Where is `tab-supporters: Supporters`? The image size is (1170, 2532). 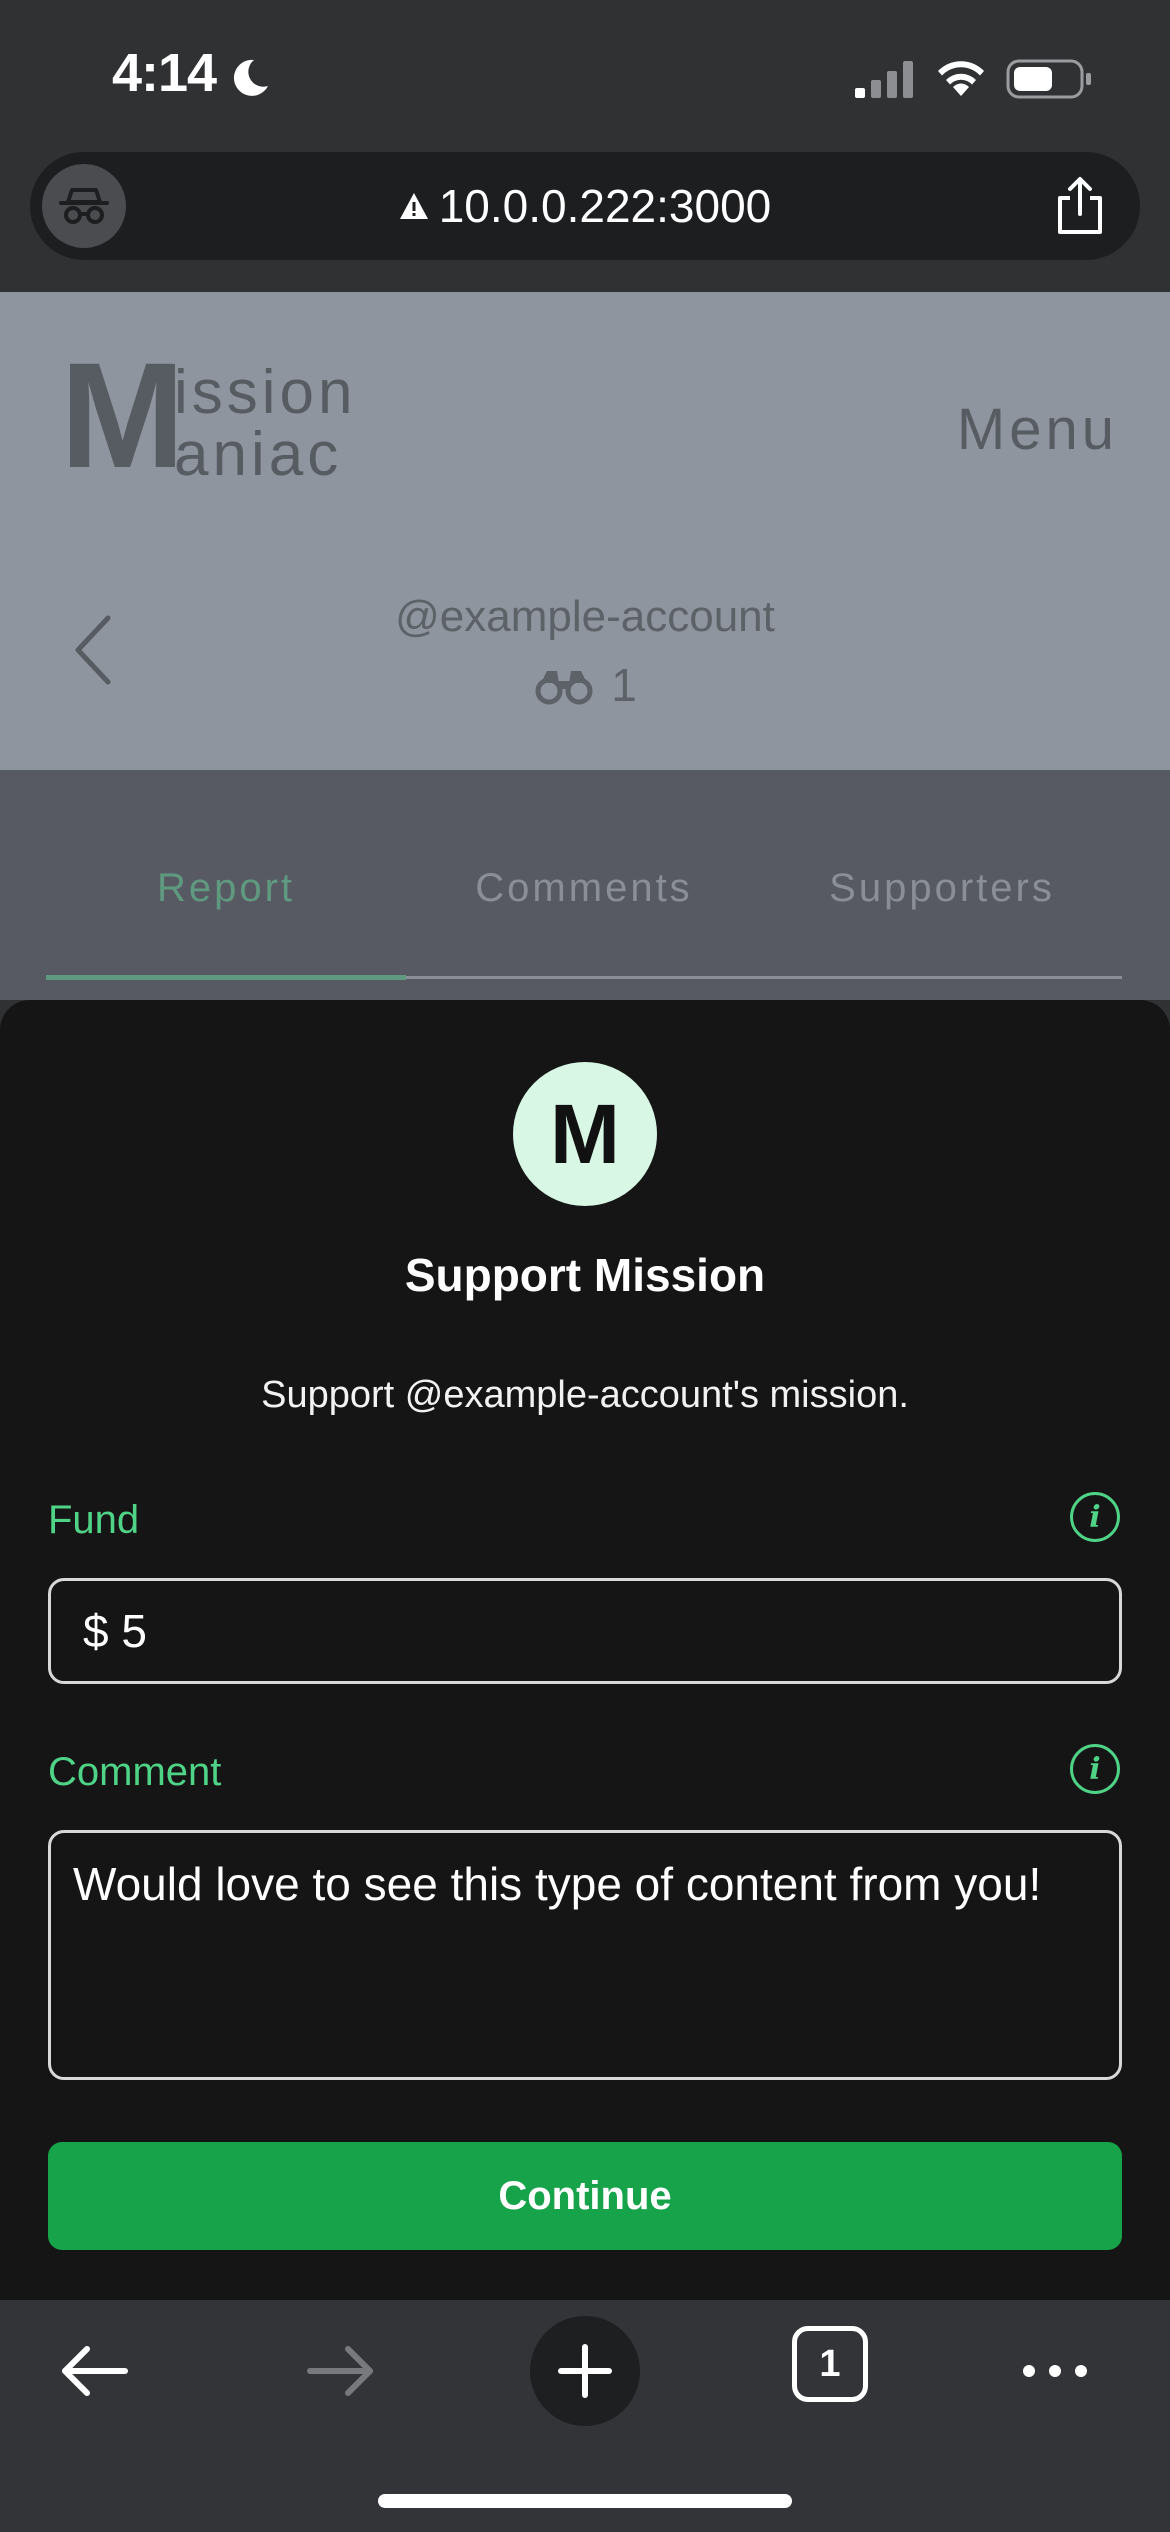 tab-supporters: Supporters is located at coordinates (942, 888).